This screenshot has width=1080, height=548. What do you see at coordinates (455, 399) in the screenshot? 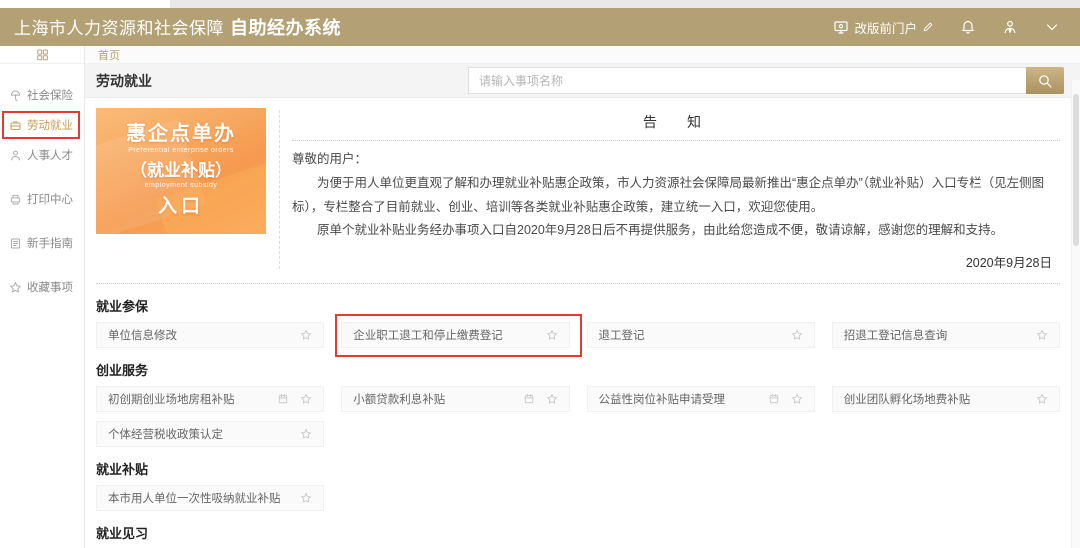
I see `service-card: 小额贷款利息补贴` at bounding box center [455, 399].